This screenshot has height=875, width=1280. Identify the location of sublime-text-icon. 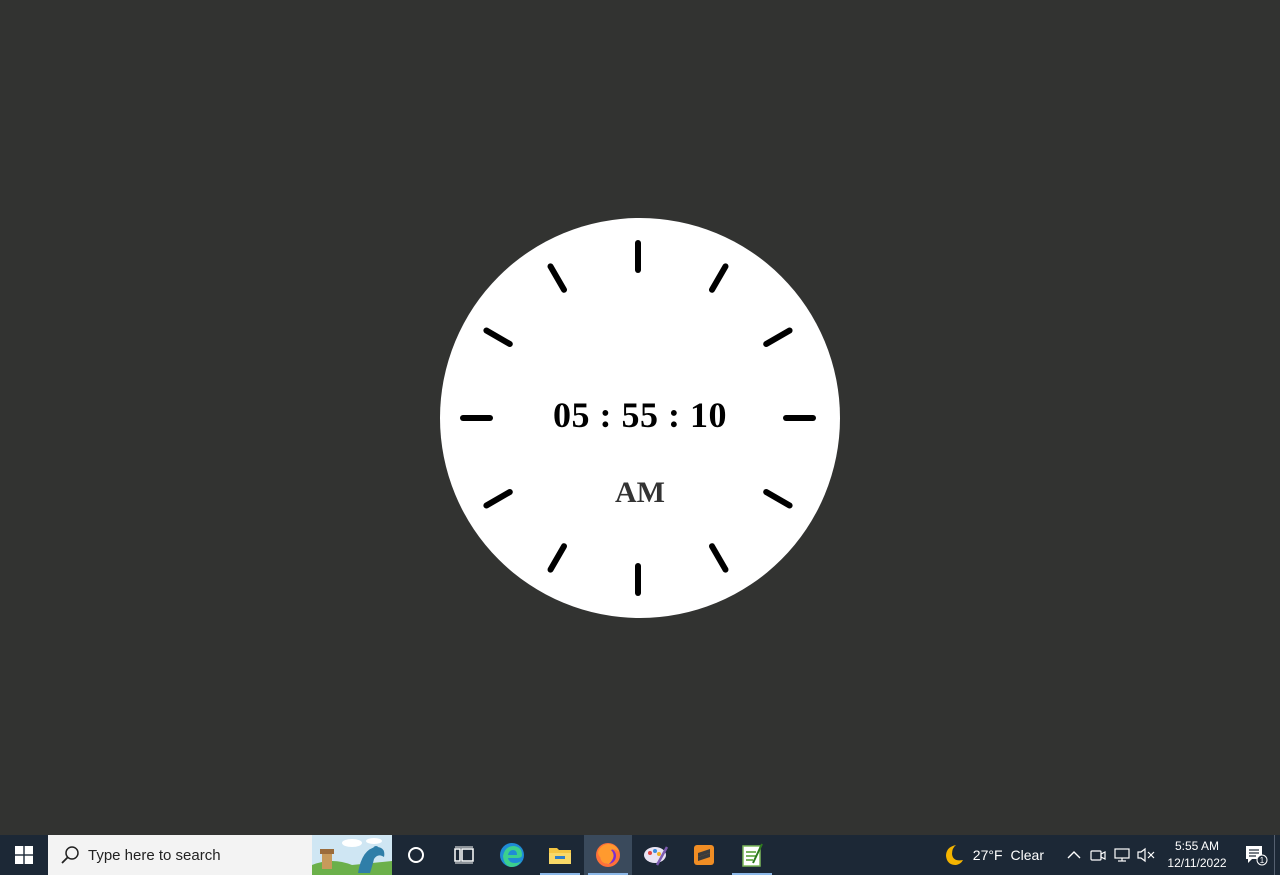
(704, 855).